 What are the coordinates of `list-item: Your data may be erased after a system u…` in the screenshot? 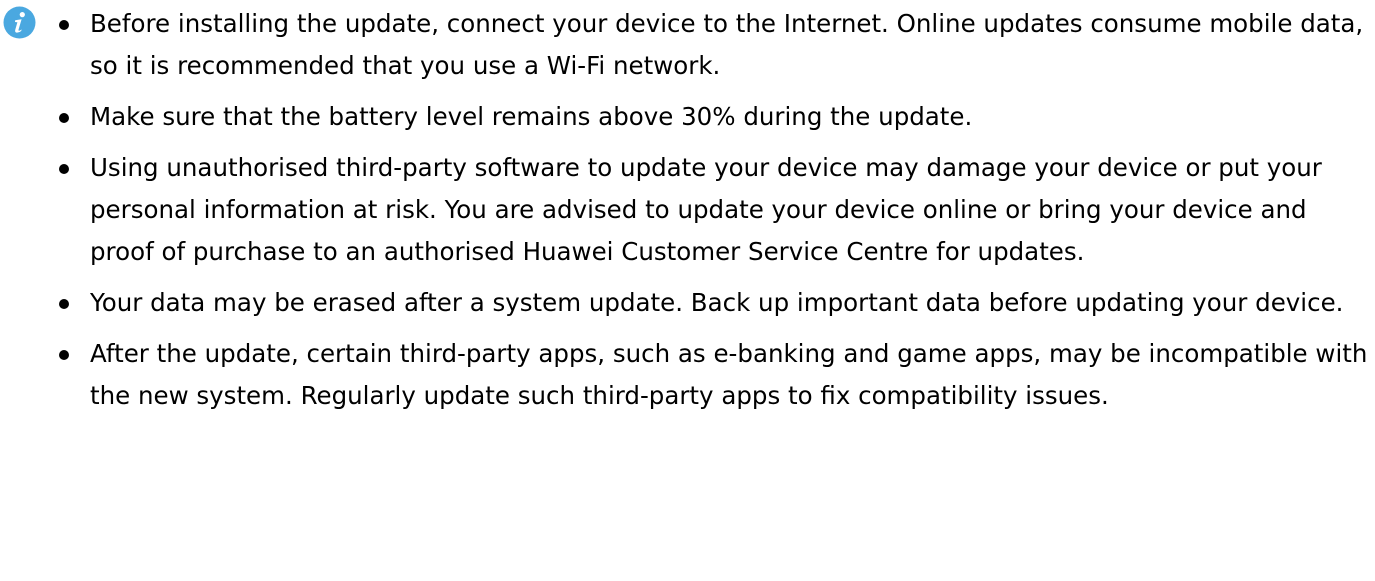 It's located at (715, 303).